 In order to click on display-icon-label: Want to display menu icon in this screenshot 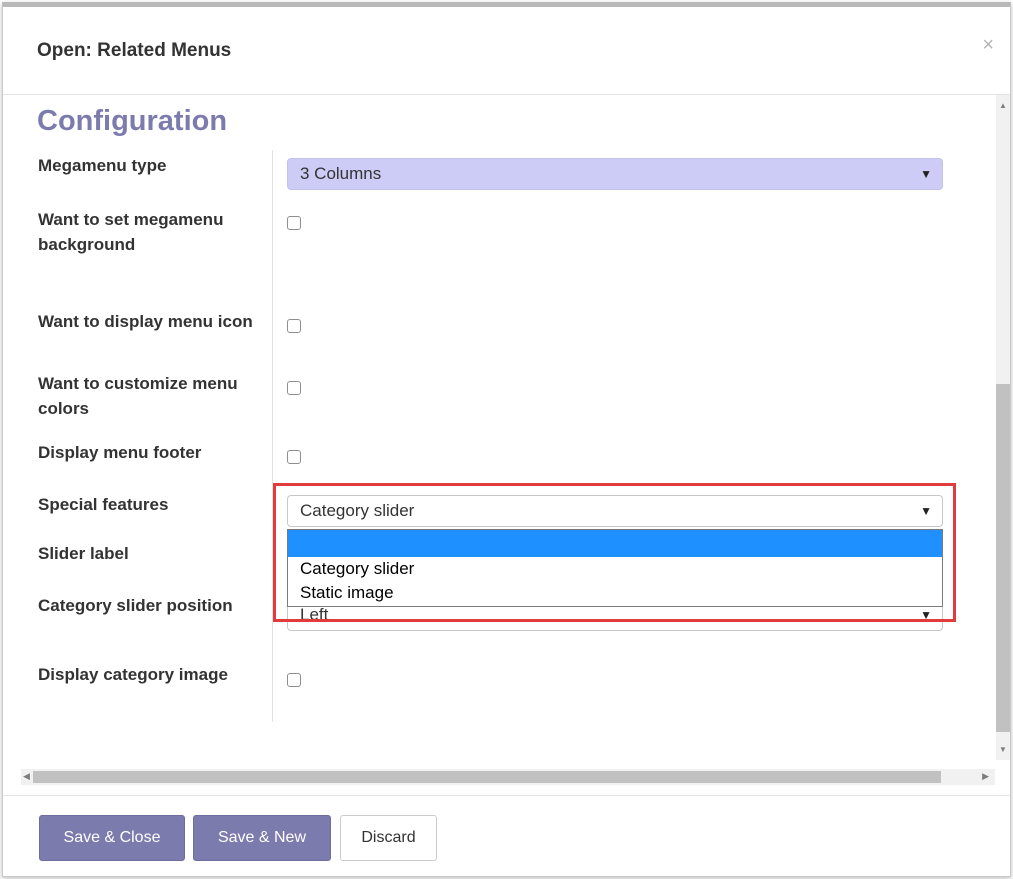, I will do `click(145, 321)`.